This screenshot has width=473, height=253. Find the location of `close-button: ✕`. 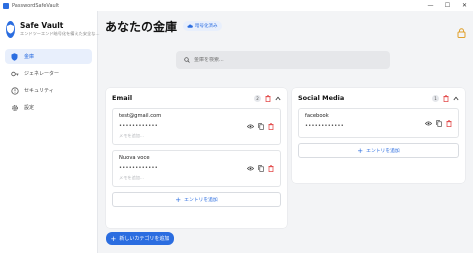

close-button: ✕ is located at coordinates (464, 5).